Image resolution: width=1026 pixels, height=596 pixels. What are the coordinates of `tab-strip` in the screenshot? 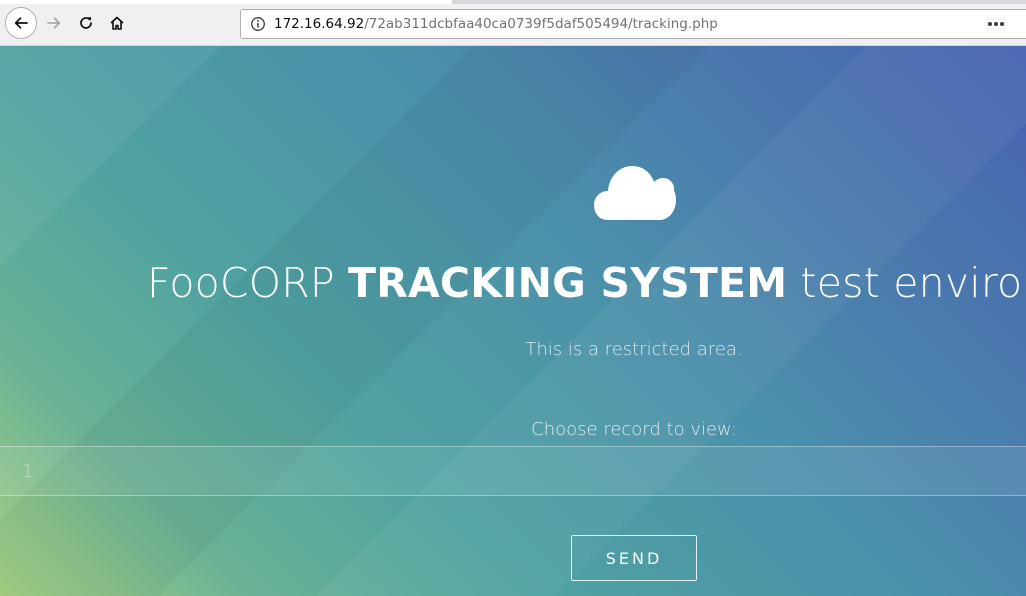 It's located at (739, 2).